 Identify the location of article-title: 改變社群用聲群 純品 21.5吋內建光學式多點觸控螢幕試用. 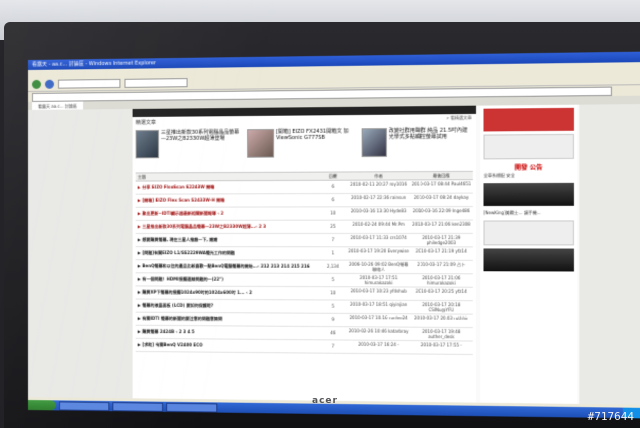
(431, 147).